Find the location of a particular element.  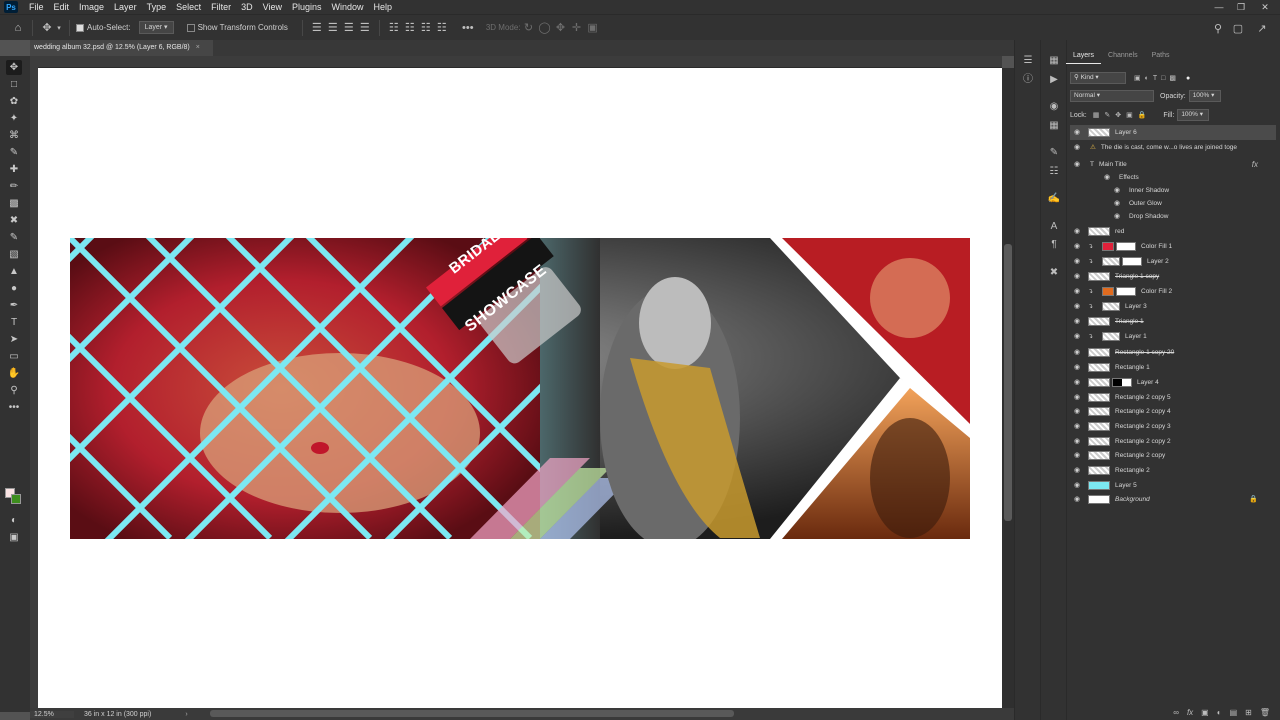

new-group-icon: ▤ is located at coordinates (1234, 712).